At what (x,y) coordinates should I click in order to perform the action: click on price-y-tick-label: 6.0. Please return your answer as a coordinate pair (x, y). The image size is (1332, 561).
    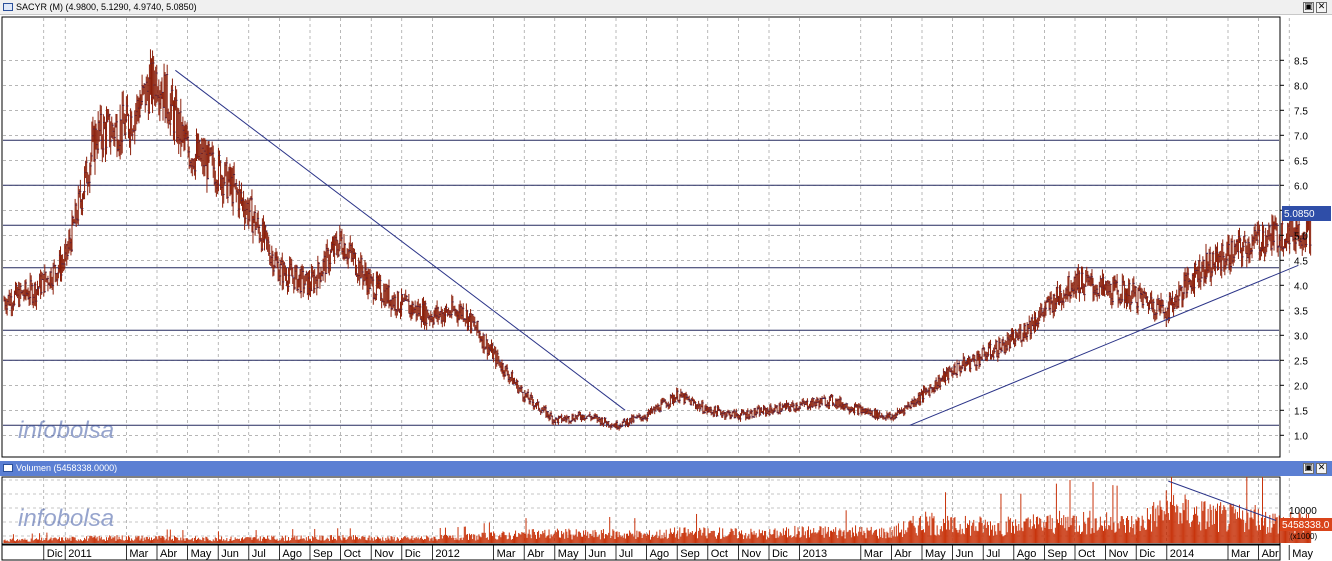
    Looking at the image, I should click on (1301, 186).